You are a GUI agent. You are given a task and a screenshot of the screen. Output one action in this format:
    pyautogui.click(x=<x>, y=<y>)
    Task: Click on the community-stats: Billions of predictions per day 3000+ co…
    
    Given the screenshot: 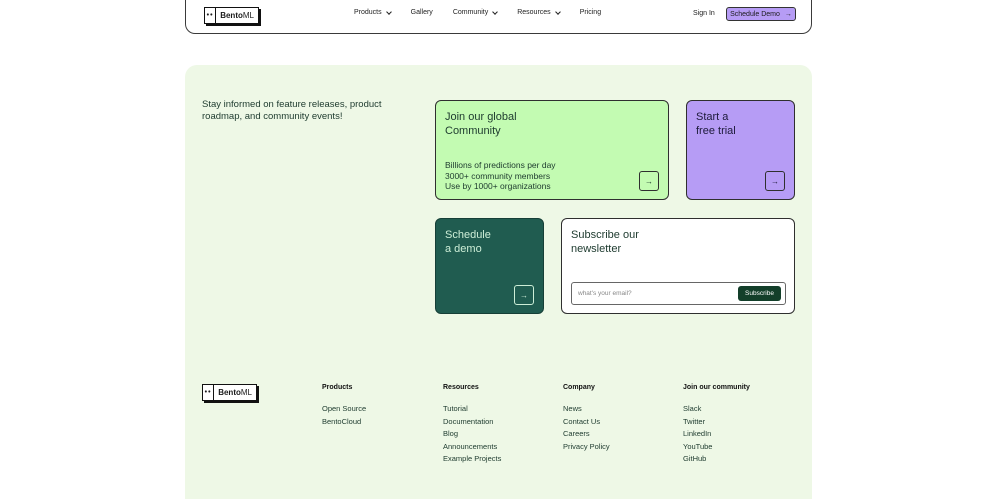 What is the action you would take?
    pyautogui.click(x=500, y=175)
    